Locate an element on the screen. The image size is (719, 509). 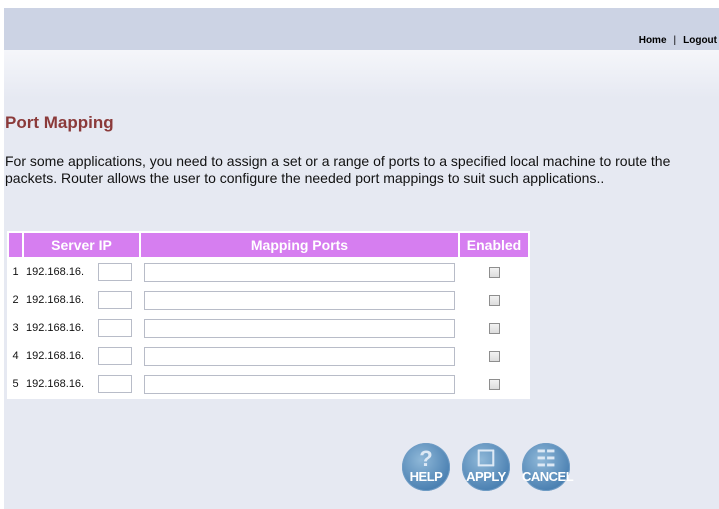
apply-button: ☐ APPLY is located at coordinates (486, 467).